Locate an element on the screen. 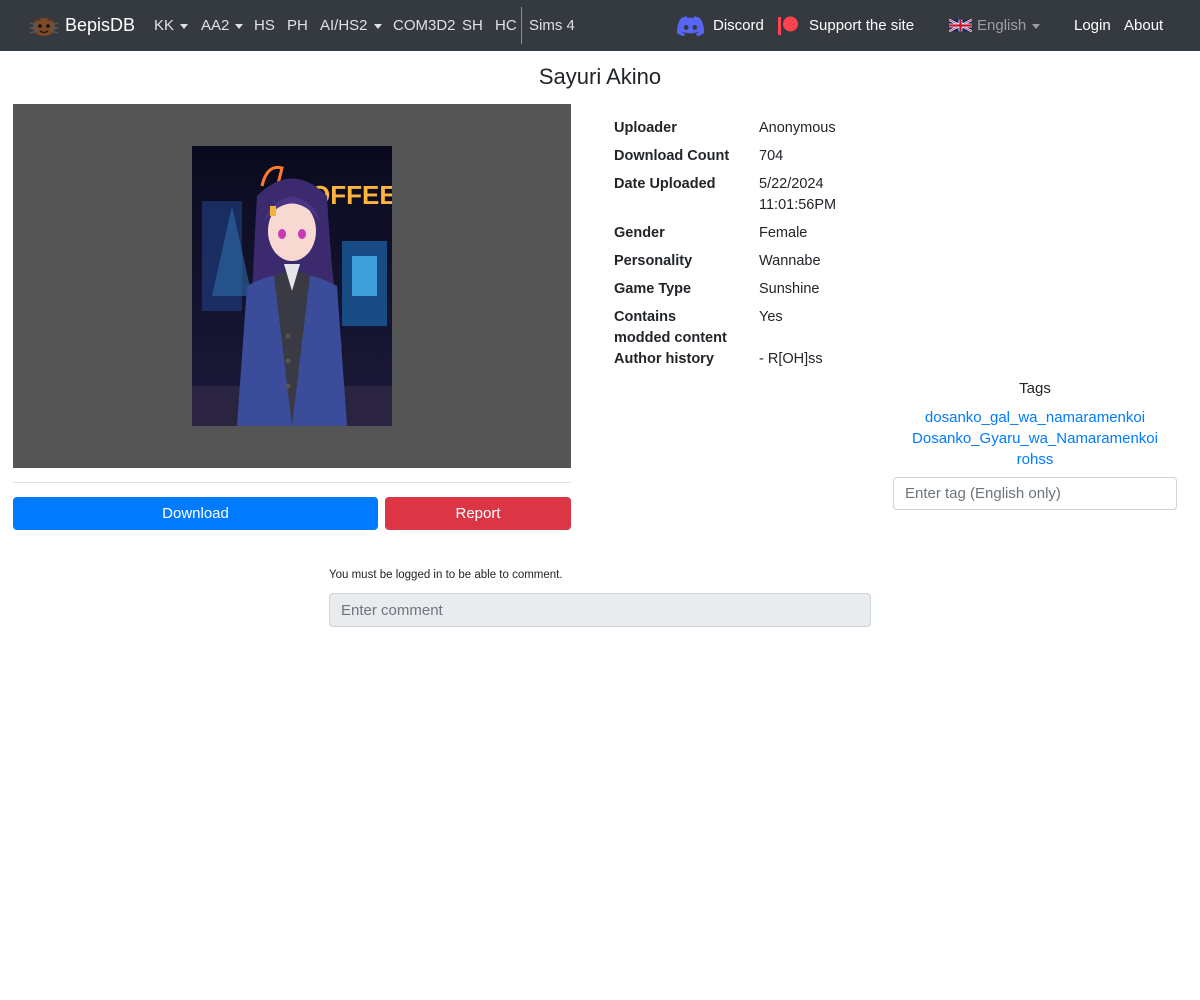 The image size is (1200, 1000). nav-hc-label: HC is located at coordinates (506, 25).